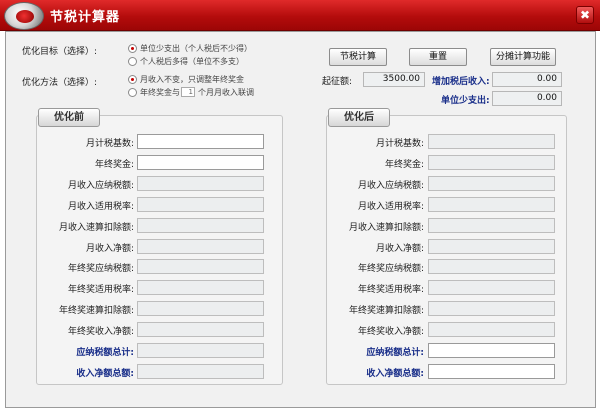 This screenshot has width=600, height=411. Describe the element at coordinates (491, 162) in the screenshot. I see `after-annual-bonus-field` at that location.